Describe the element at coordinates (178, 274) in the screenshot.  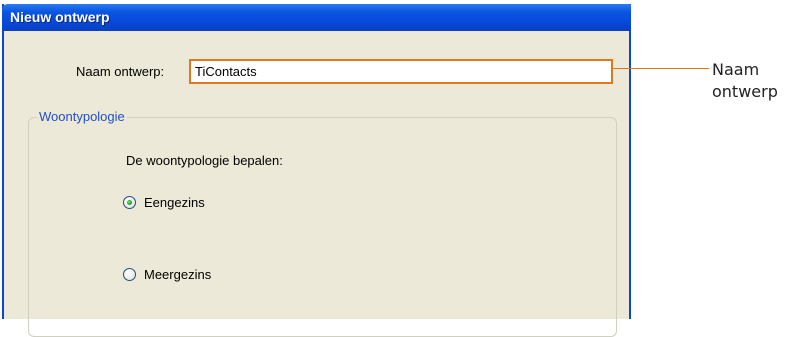
I see `radio-label-meergezins: Meergezins` at that location.